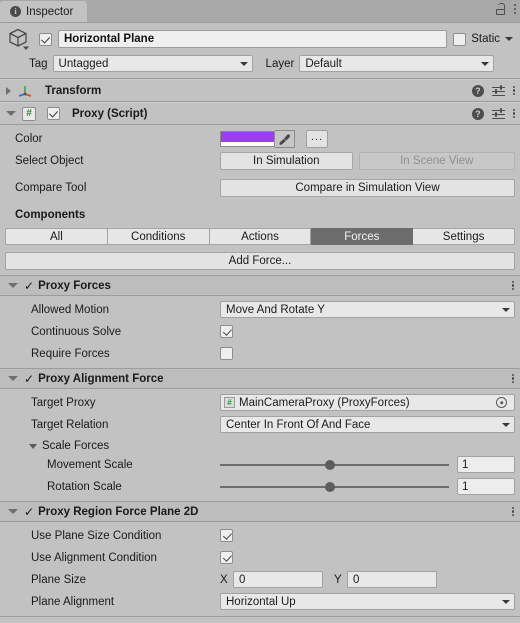  Describe the element at coordinates (260, 378) in the screenshot. I see `subcomponent-header-proxy-alignment-force: ✓ Proxy Alignment Force` at that location.